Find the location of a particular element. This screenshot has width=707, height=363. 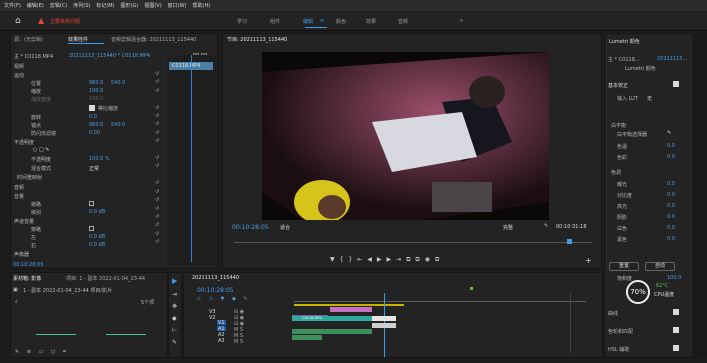

search-icon: ⌕ is located at coordinates (16, 302).